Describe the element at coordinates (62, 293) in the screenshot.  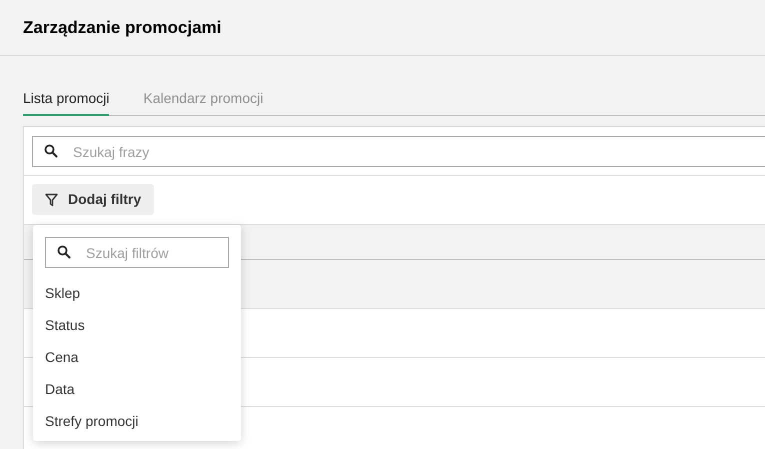
I see `filter-menu-item: Sklep` at that location.